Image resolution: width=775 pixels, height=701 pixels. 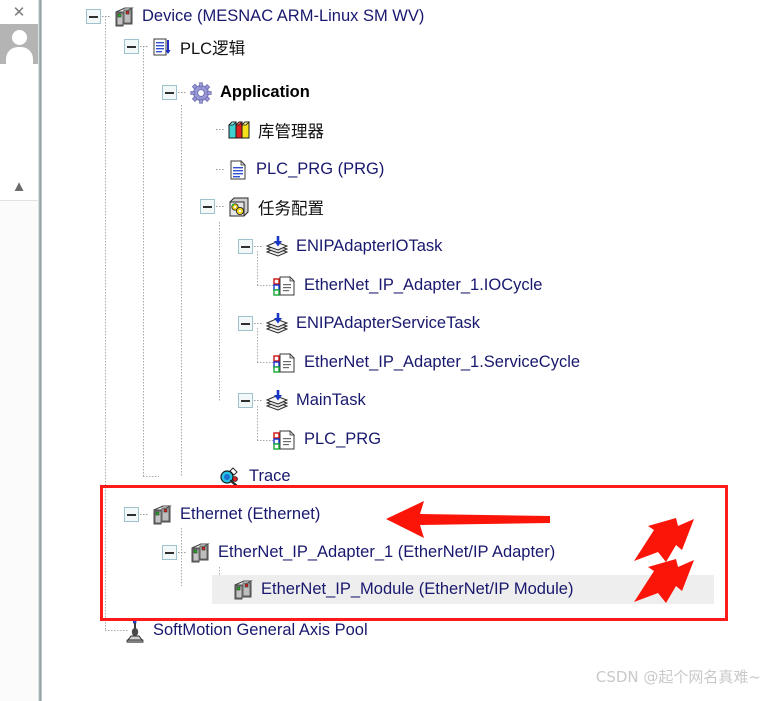 I want to click on tree-row-library-manager: 库管理器, so click(x=262, y=129).